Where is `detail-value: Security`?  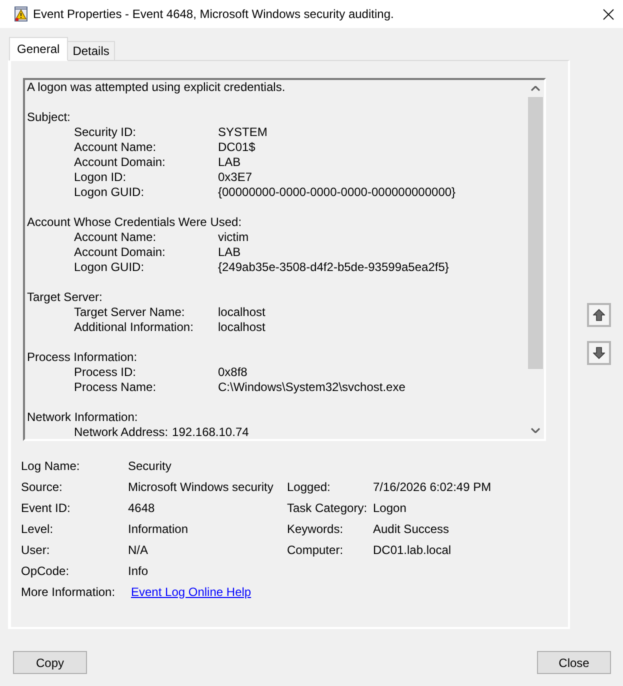 detail-value: Security is located at coordinates (150, 466).